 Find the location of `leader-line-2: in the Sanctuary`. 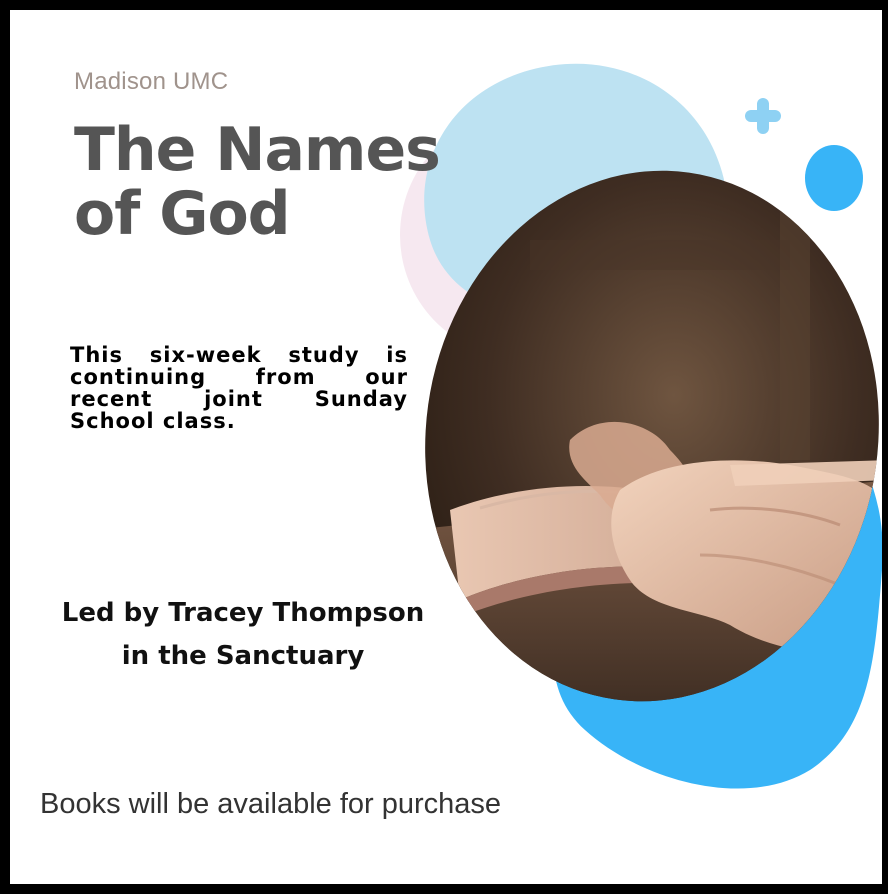

leader-line-2: in the Sanctuary is located at coordinates (243, 656).